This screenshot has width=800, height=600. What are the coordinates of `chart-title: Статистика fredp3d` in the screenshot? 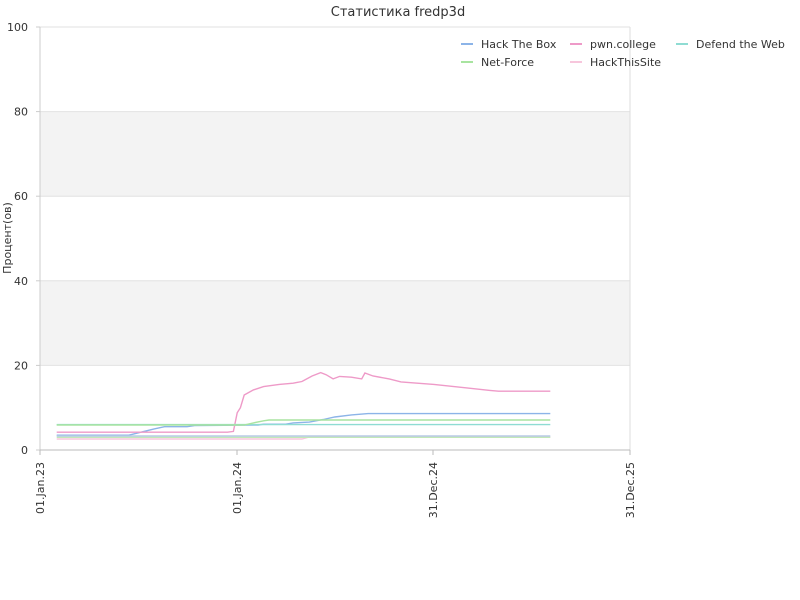 It's located at (398, 12).